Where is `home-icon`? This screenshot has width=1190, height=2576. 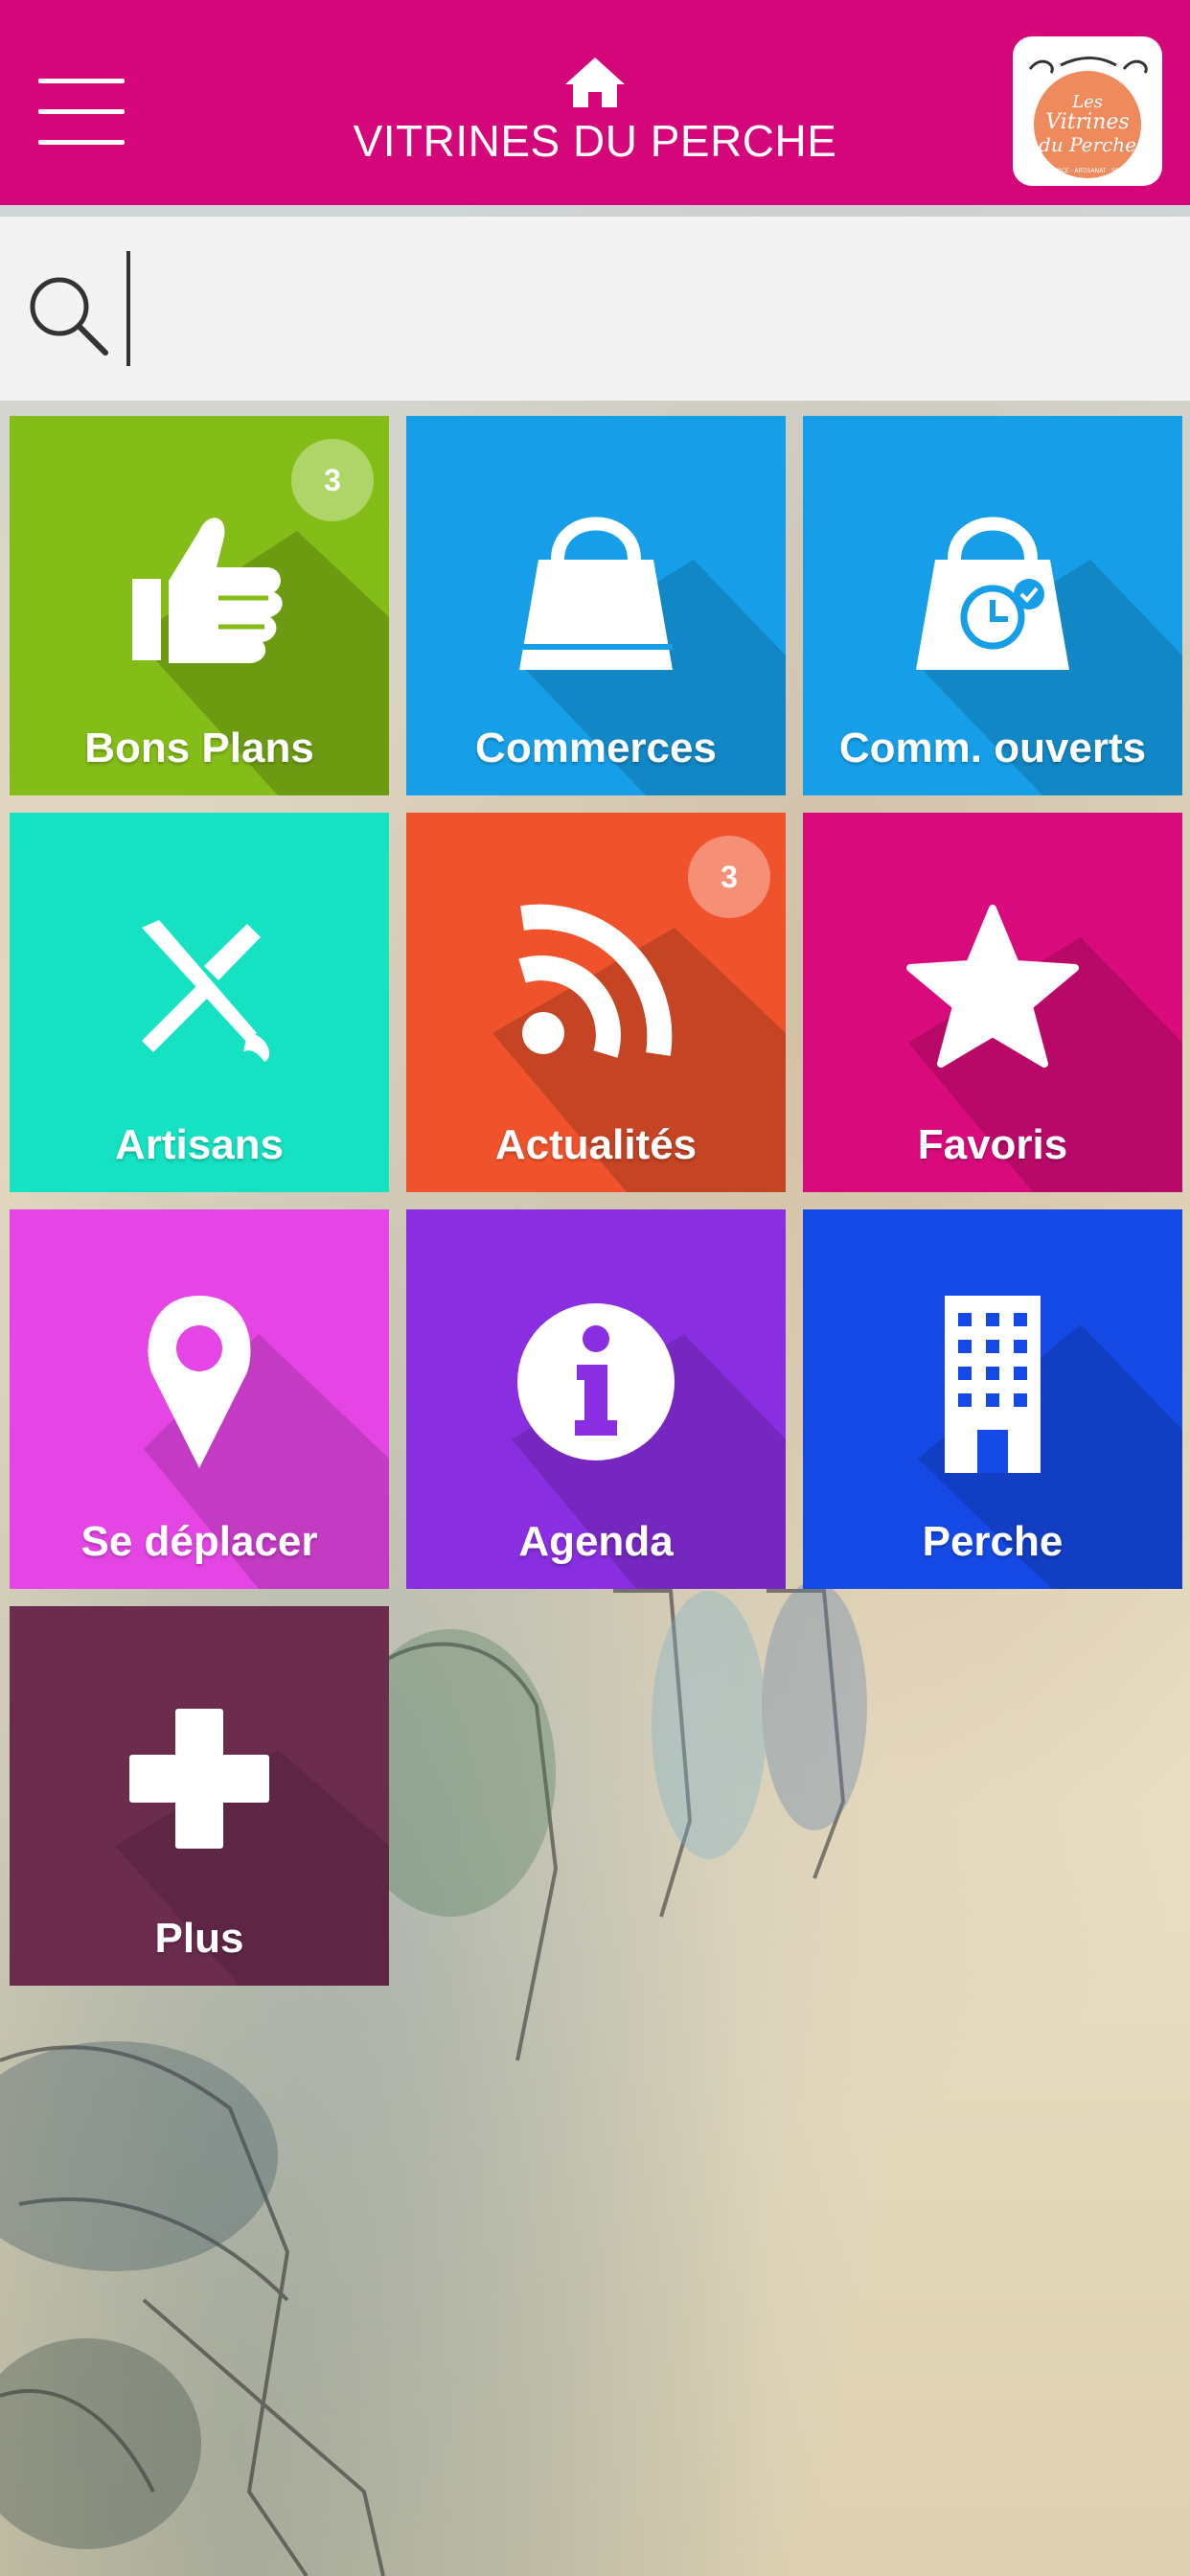 home-icon is located at coordinates (595, 82).